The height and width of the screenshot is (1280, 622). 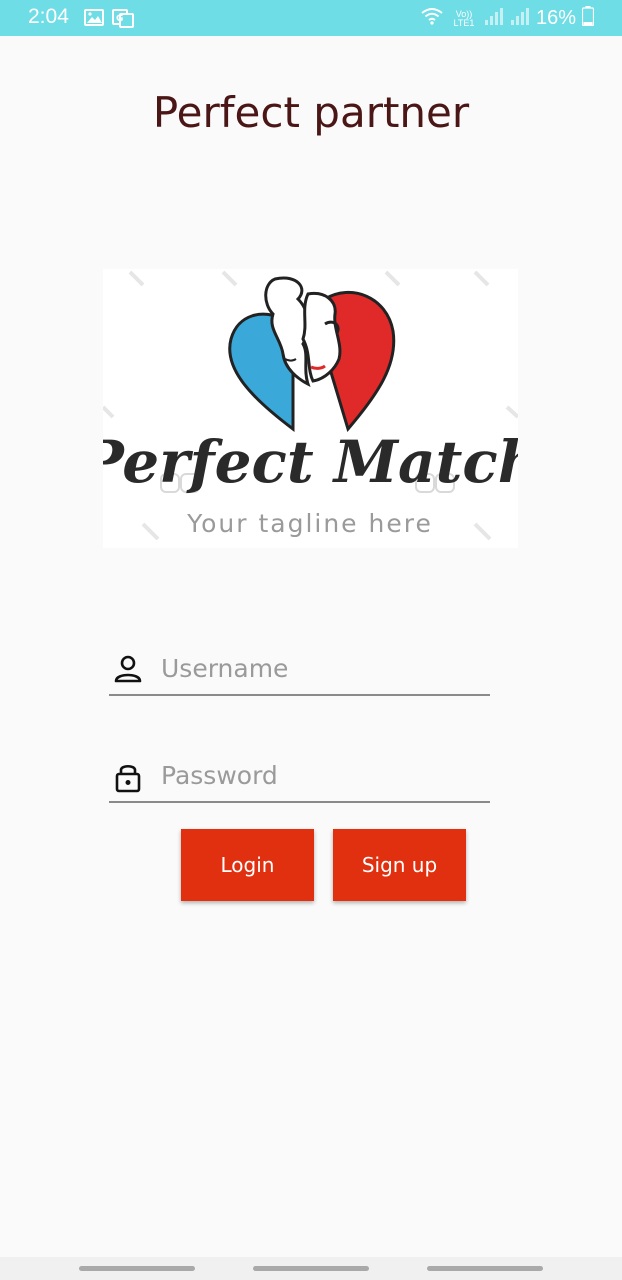 I want to click on lte-label: Vo)) LTE1, so click(x=464, y=18).